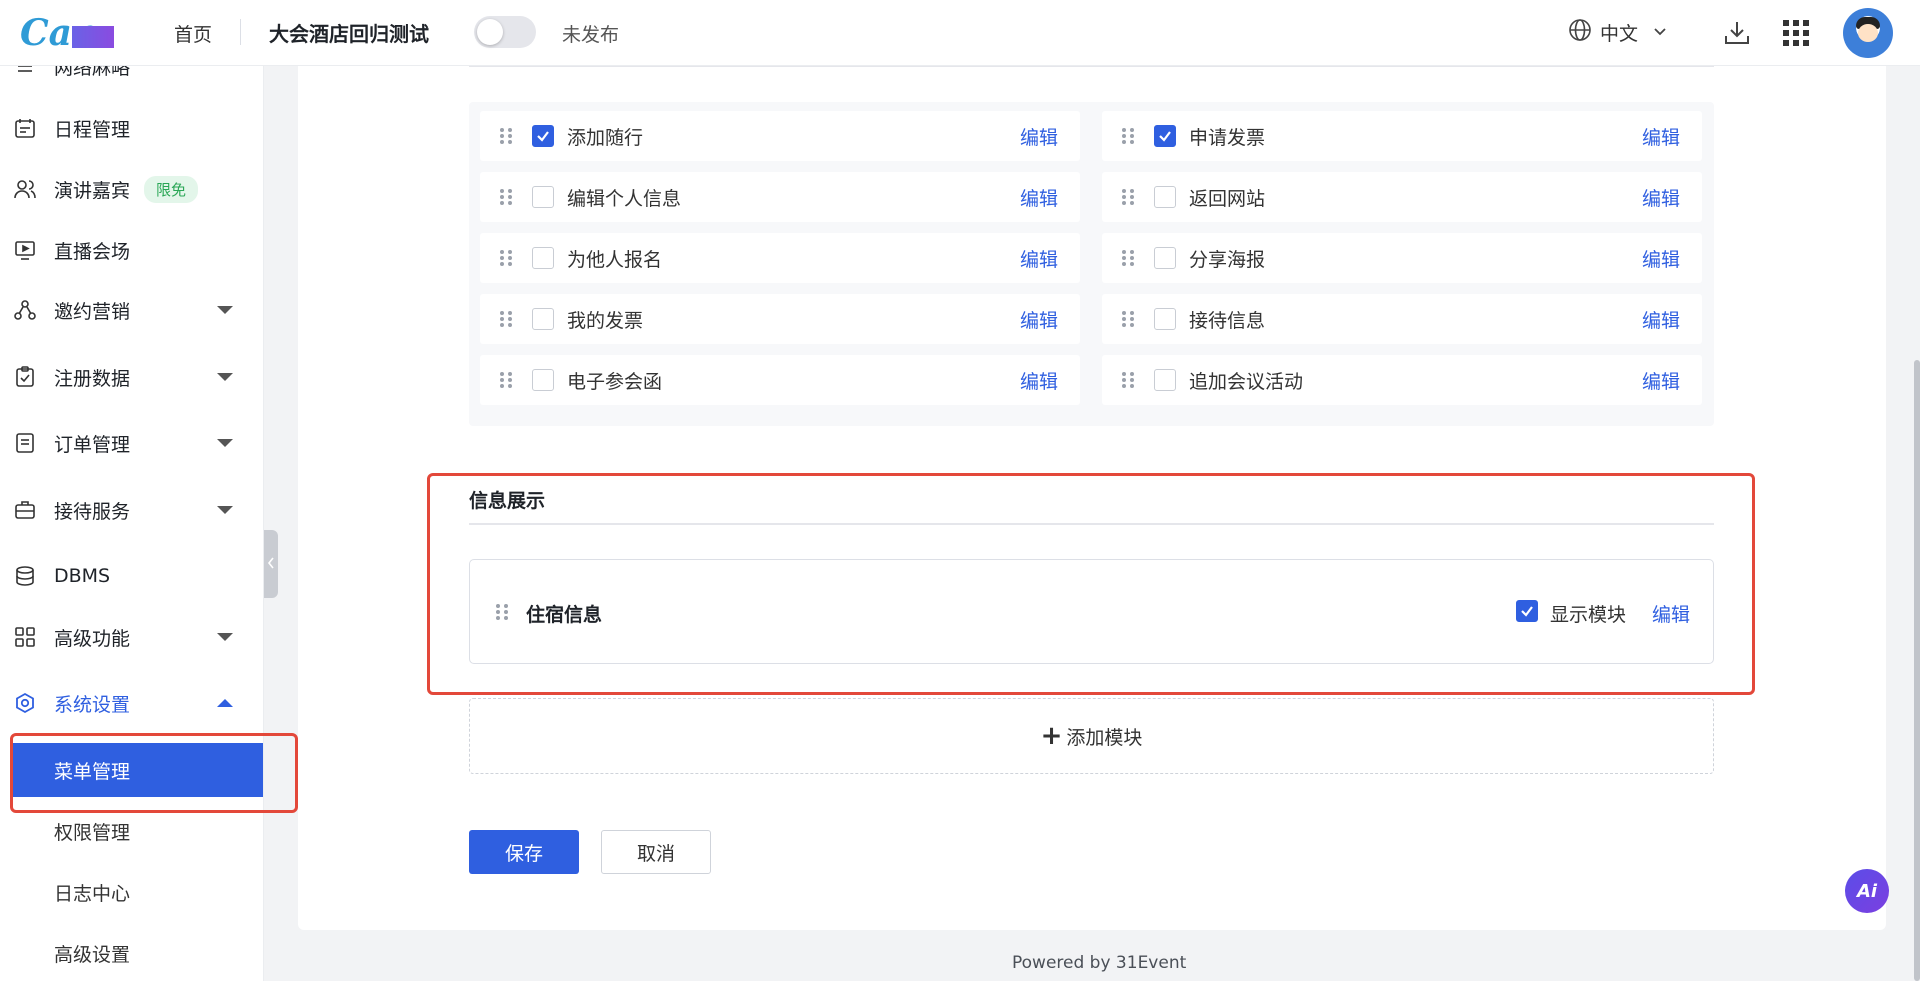 The image size is (1920, 981). What do you see at coordinates (1867, 891) in the screenshot?
I see `ai-assistant-button: Ai` at bounding box center [1867, 891].